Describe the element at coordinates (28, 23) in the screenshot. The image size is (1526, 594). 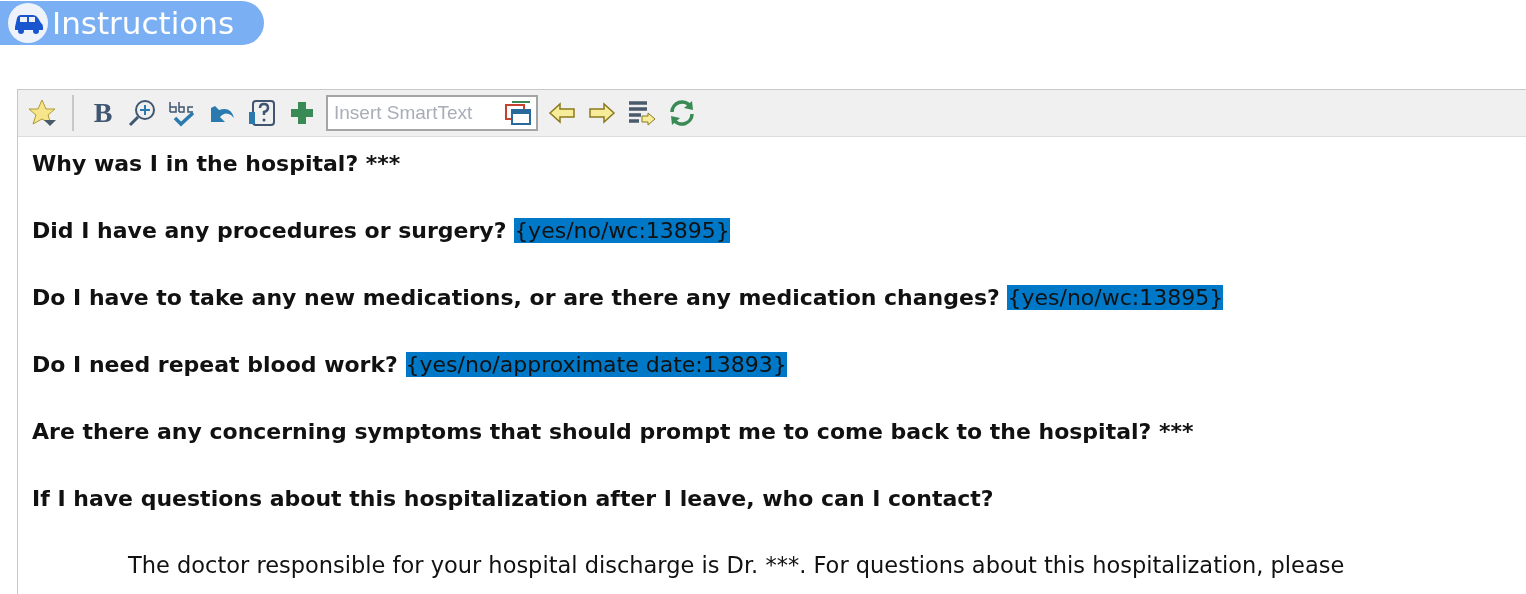
I see `car-icon` at that location.